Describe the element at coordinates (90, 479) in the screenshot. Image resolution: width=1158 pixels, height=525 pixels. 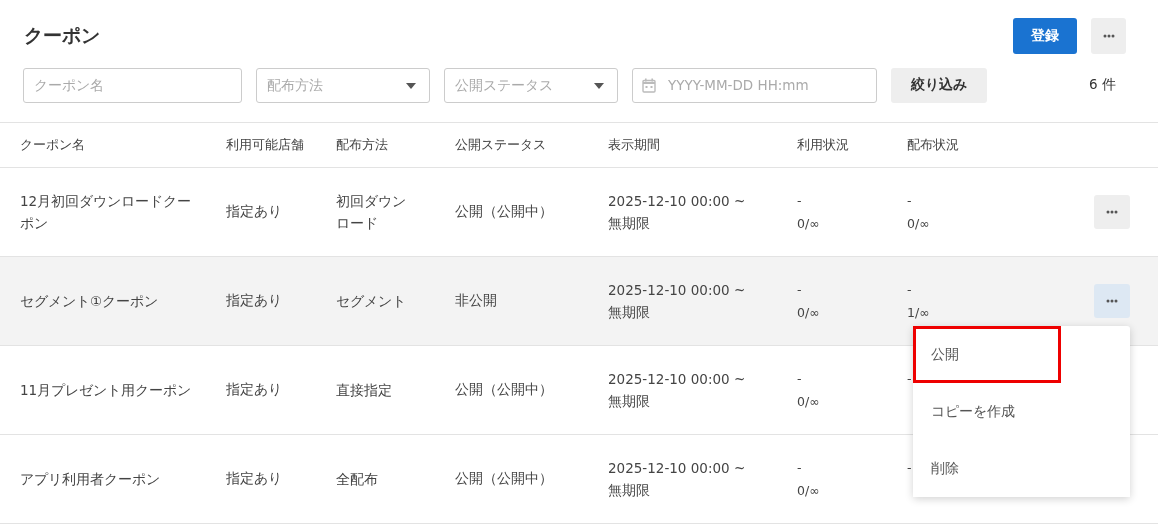
I see `coupon-name: アプリ利用者クーポン` at that location.